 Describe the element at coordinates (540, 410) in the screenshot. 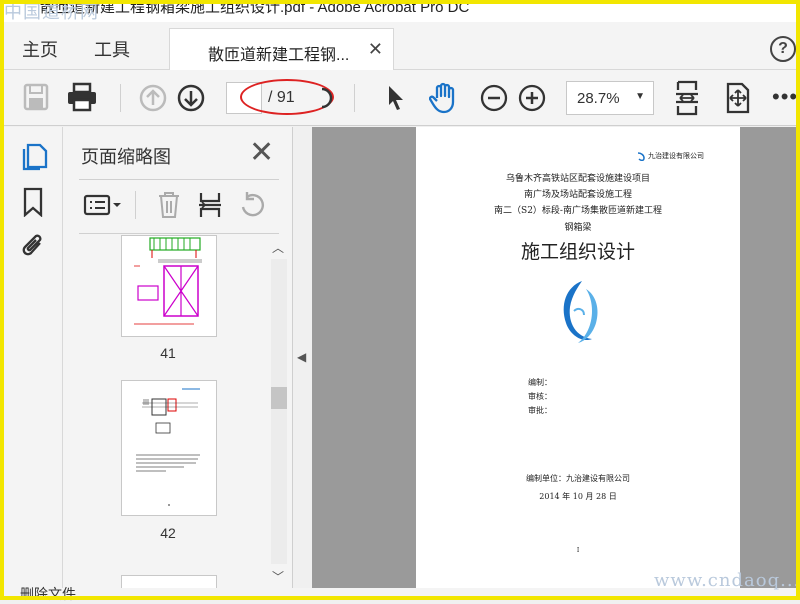

I see `approved-by-label: 审批：` at that location.